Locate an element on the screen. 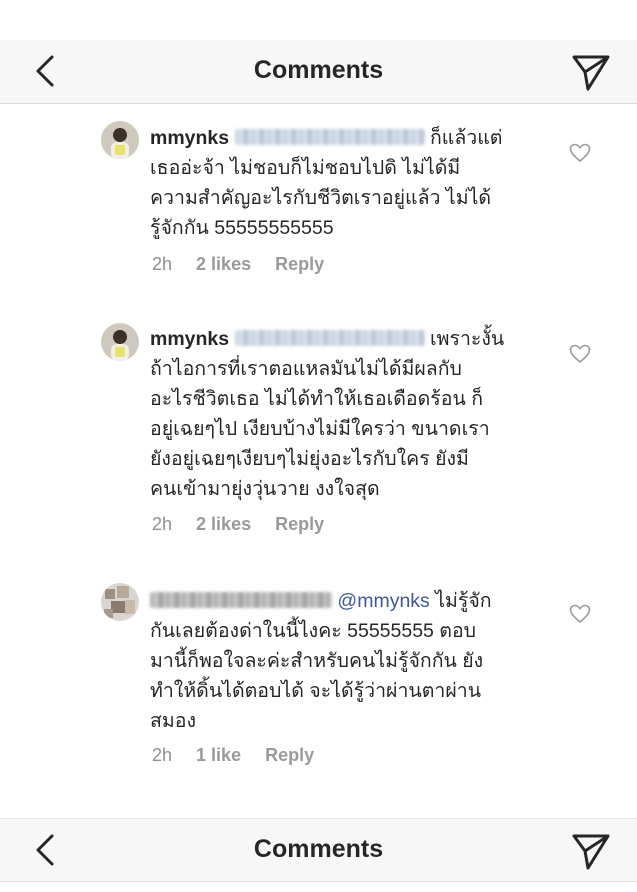 This screenshot has height=892, width=637. comment-line: เธออ่ะจ้า ไม่ชอบก็ไม่ชอบไปดิ ไม่ได้มี is located at coordinates (305, 168).